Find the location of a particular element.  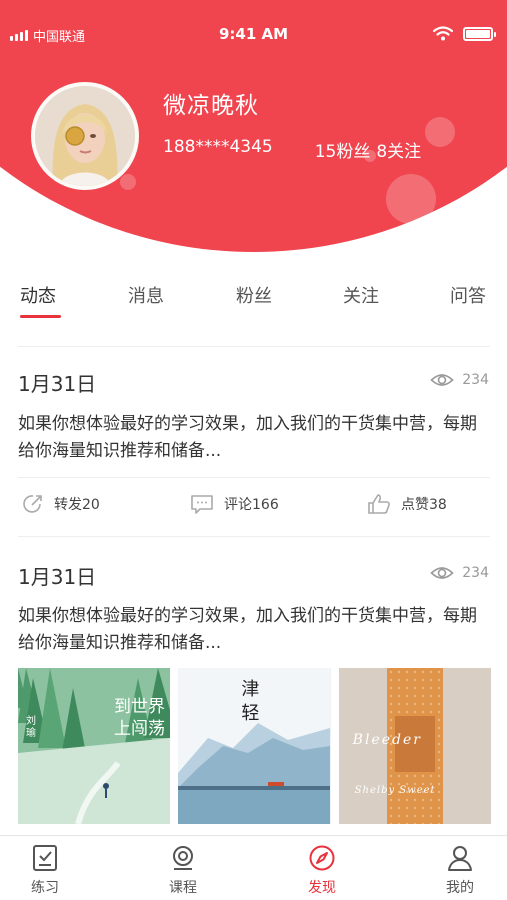

user-meta: 188****4345 15粉丝 8关注 is located at coordinates (292, 149).